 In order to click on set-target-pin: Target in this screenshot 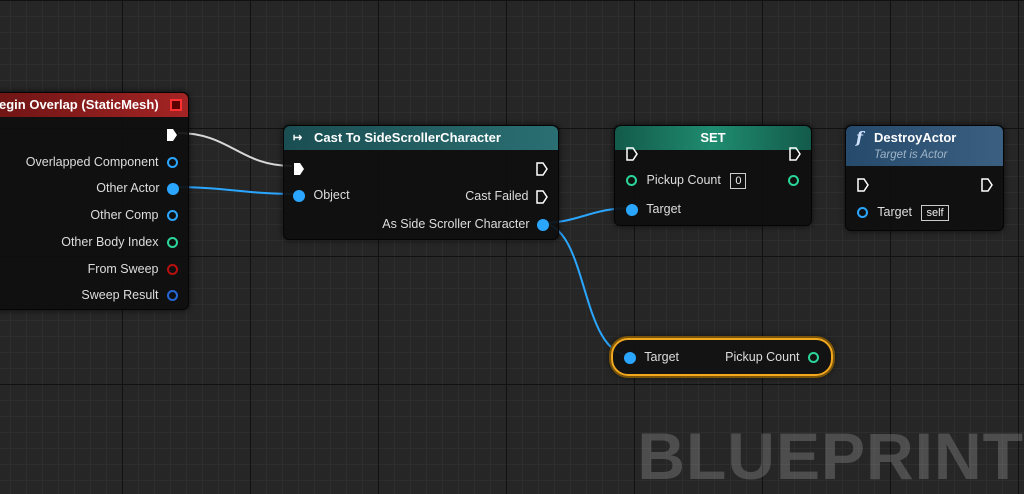, I will do `click(654, 209)`.